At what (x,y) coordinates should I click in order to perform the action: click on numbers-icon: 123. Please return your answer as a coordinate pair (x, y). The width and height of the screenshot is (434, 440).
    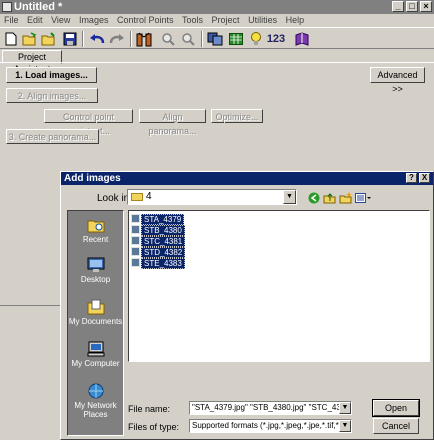
    Looking at the image, I should click on (276, 39).